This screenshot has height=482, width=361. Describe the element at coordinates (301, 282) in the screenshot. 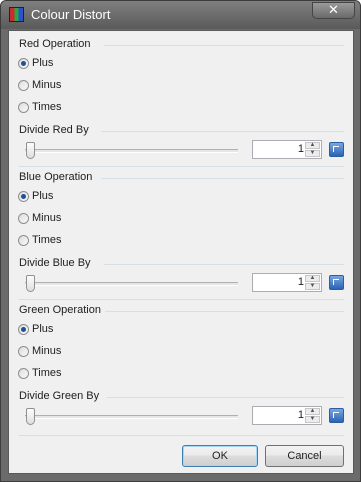

I see `blue-divisor-value: 1` at that location.